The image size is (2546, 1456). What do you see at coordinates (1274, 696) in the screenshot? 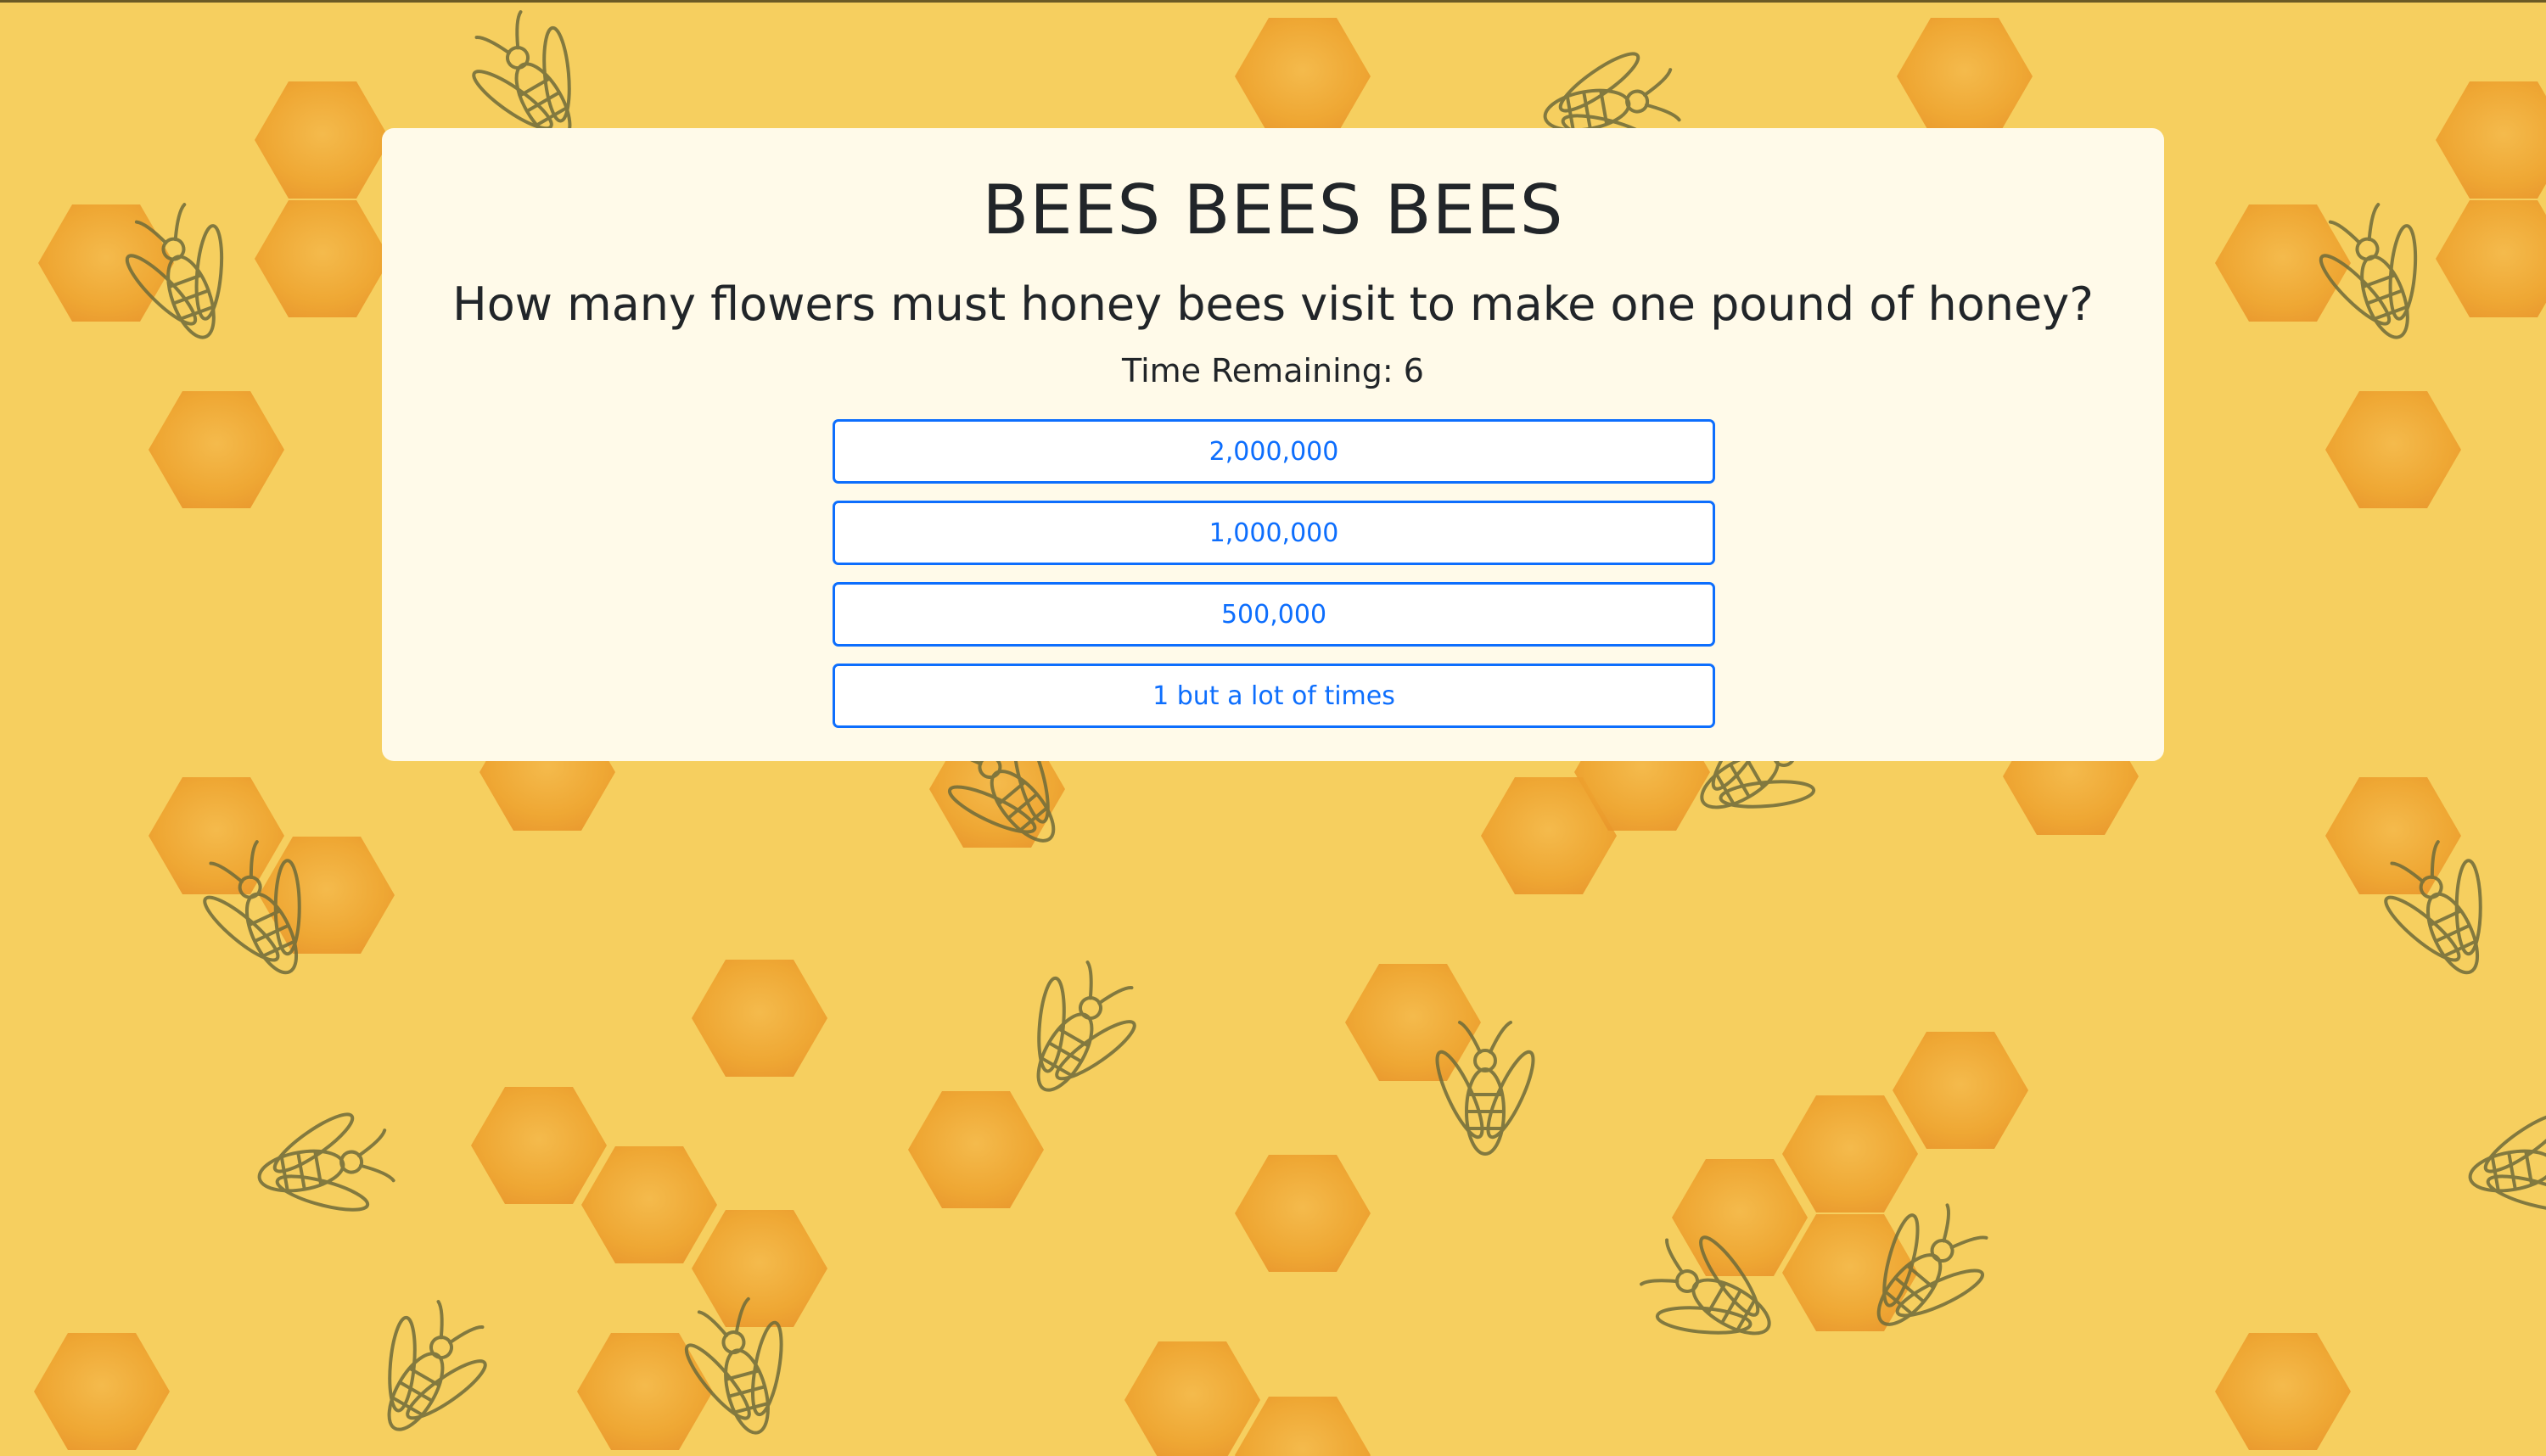
I see `answer-button-4: 1 but a lot of times` at bounding box center [1274, 696].